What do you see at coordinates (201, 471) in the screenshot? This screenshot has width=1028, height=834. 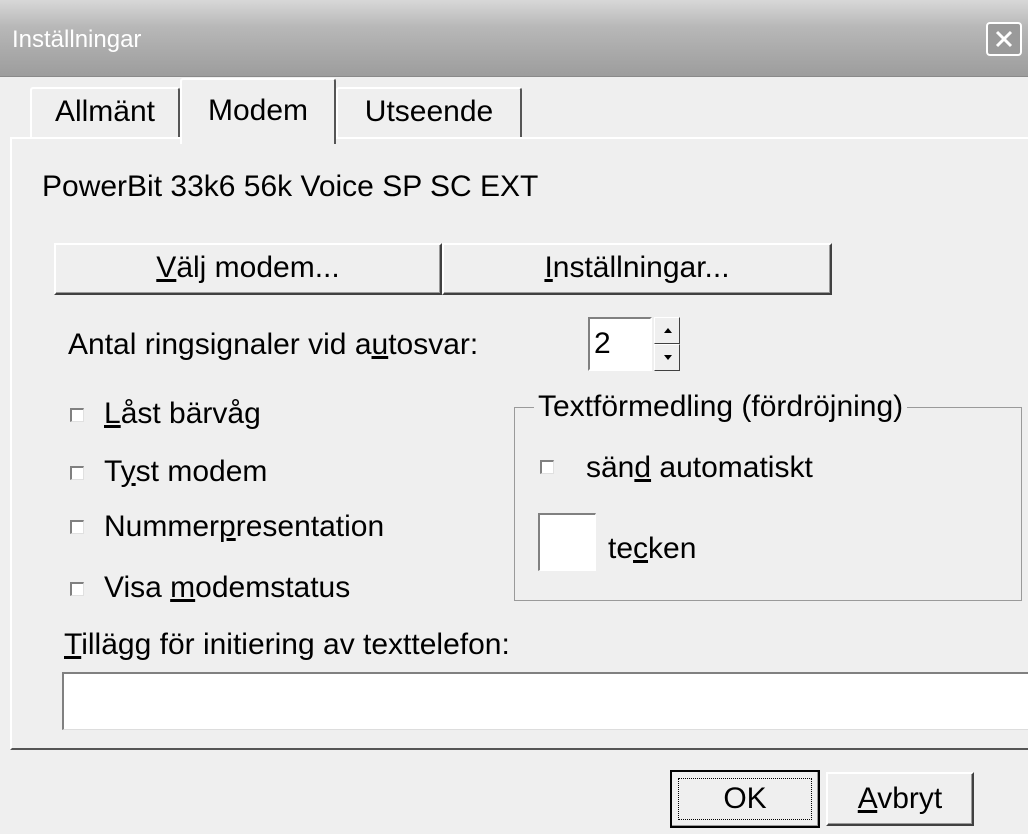 I see `silent-modem-post: st modem` at bounding box center [201, 471].